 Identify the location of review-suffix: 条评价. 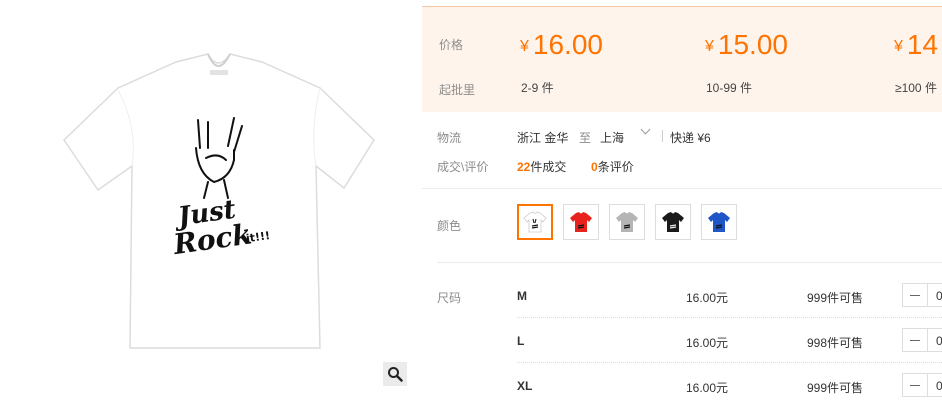
(615, 167).